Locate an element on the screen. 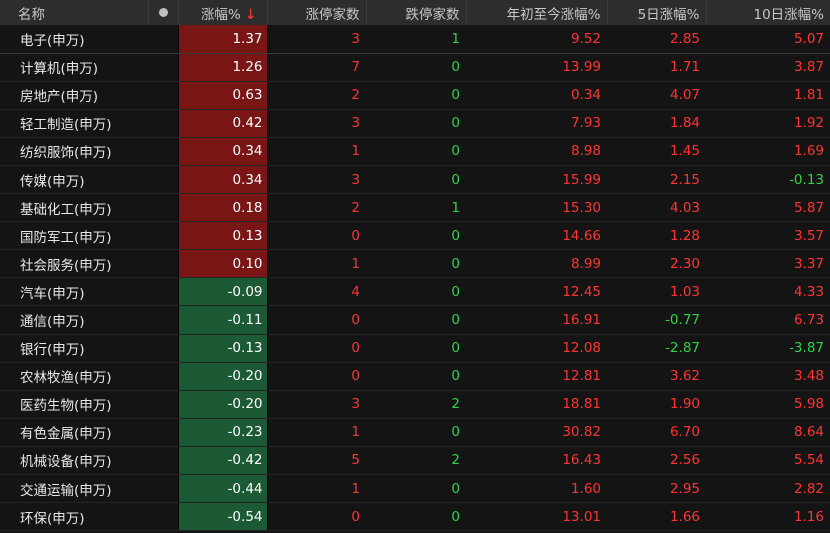 Image resolution: width=830 pixels, height=533 pixels. row-5d: 1.28 is located at coordinates (656, 236).